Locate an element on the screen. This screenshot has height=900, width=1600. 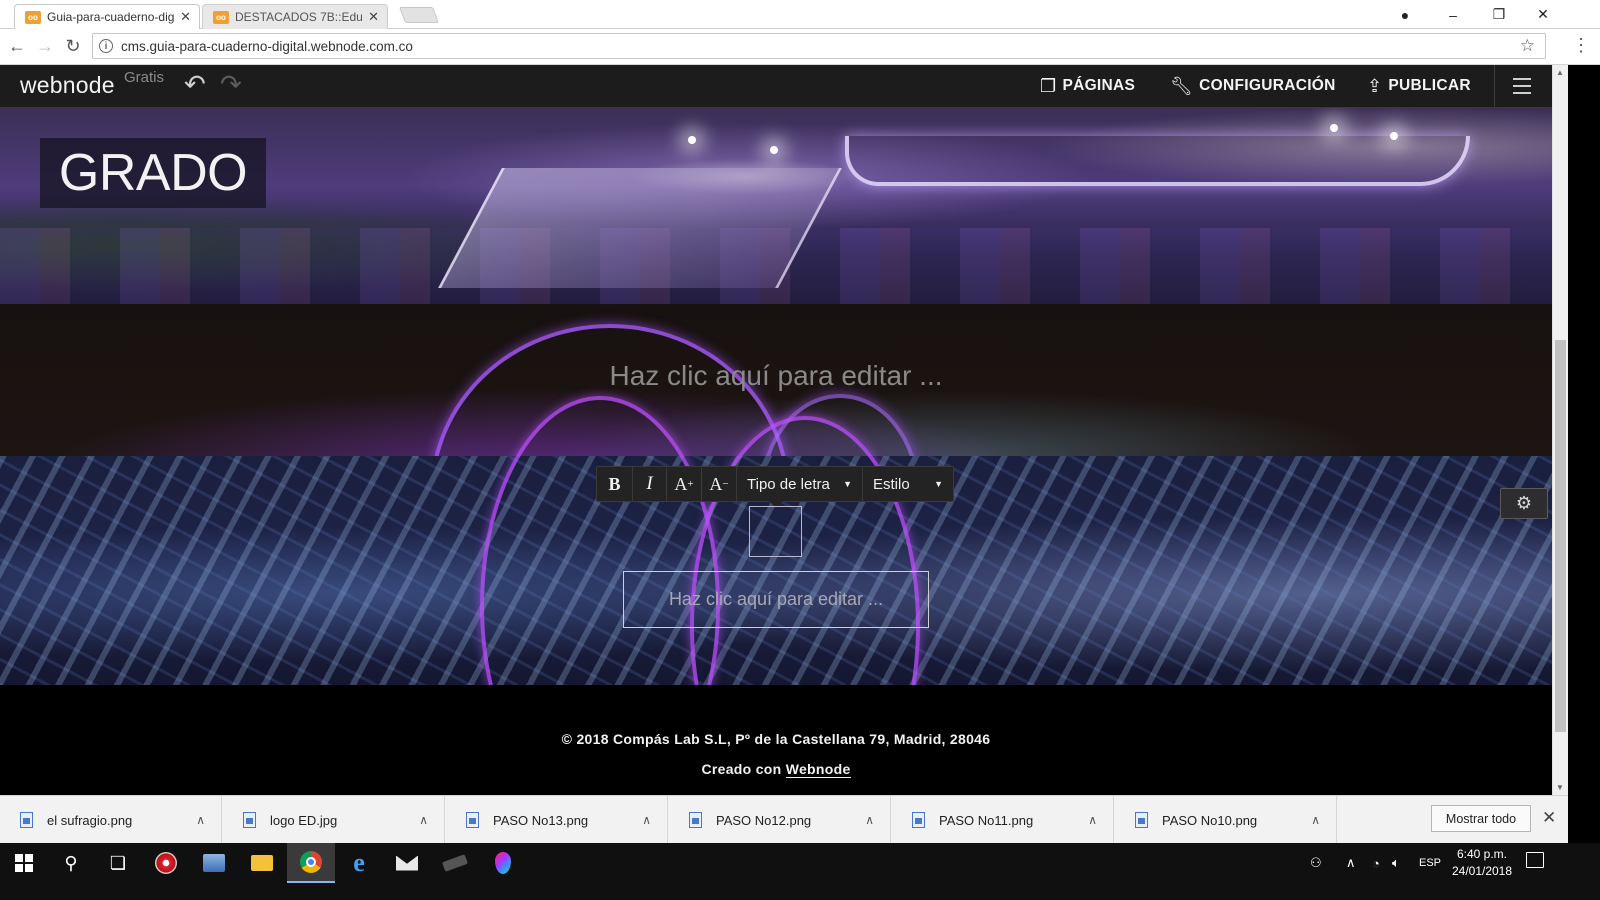
forward-button: → is located at coordinates (45, 46).